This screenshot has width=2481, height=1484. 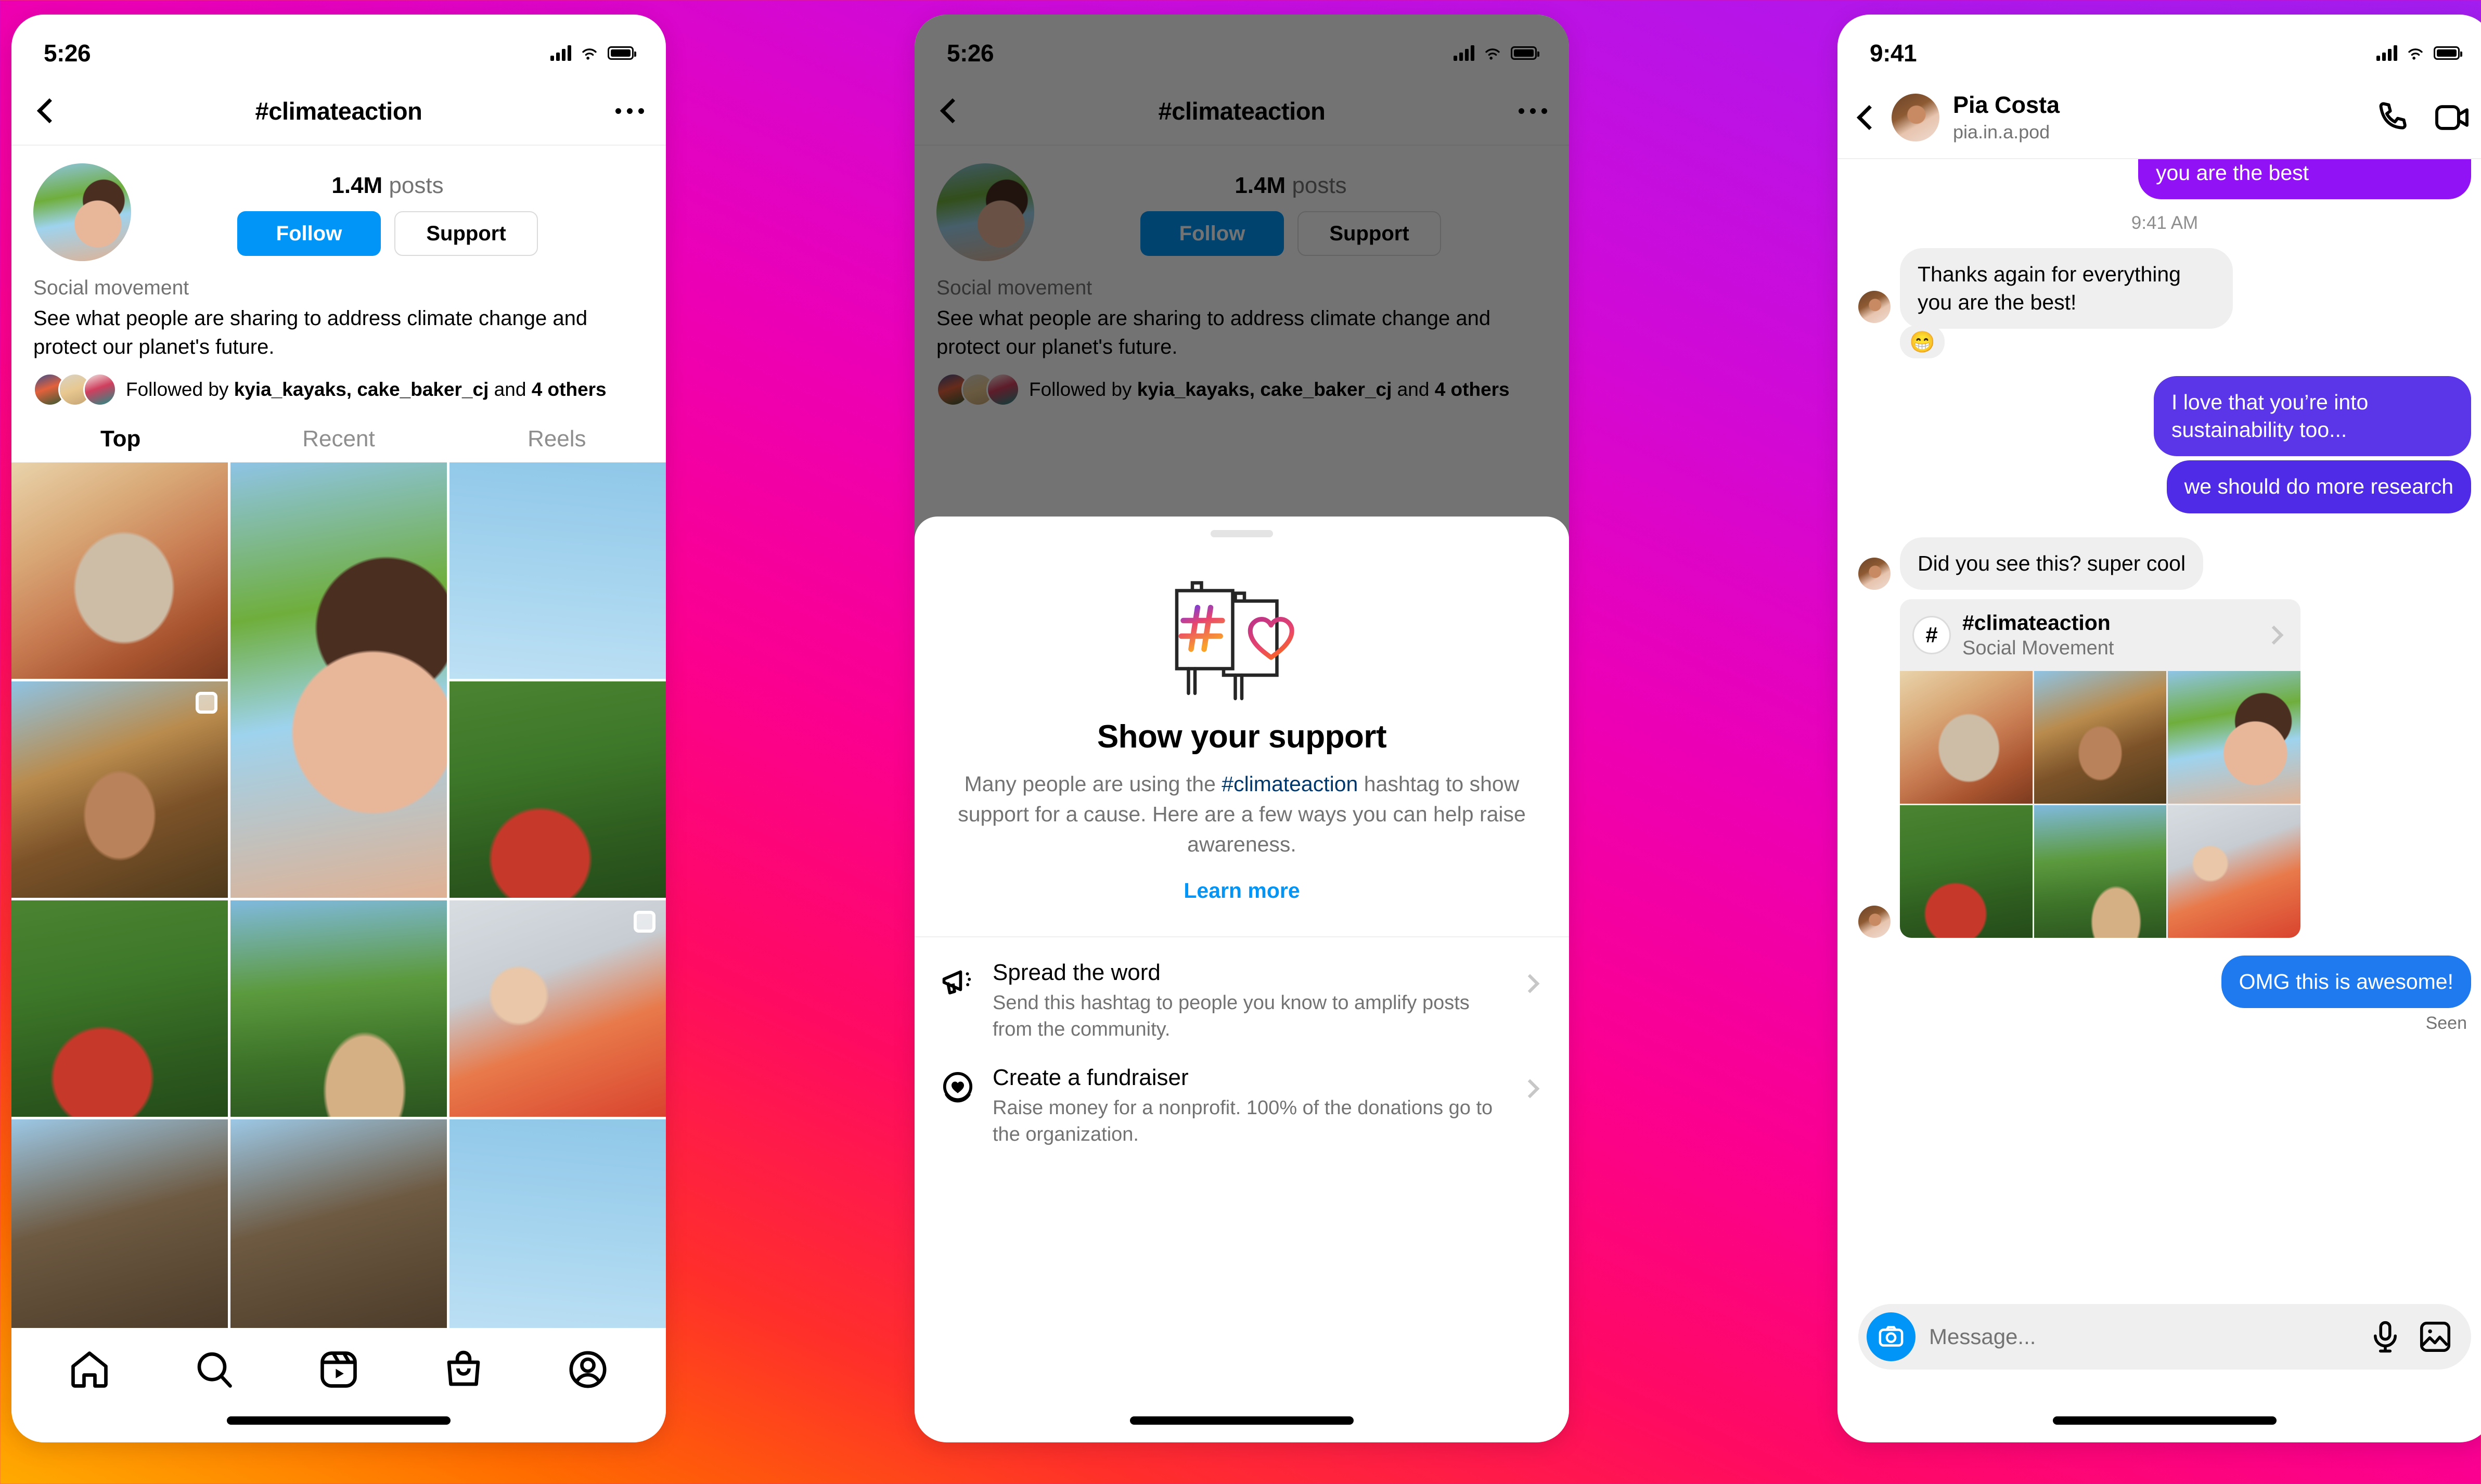 What do you see at coordinates (387, 186) in the screenshot?
I see `post-count: 1.4M posts` at bounding box center [387, 186].